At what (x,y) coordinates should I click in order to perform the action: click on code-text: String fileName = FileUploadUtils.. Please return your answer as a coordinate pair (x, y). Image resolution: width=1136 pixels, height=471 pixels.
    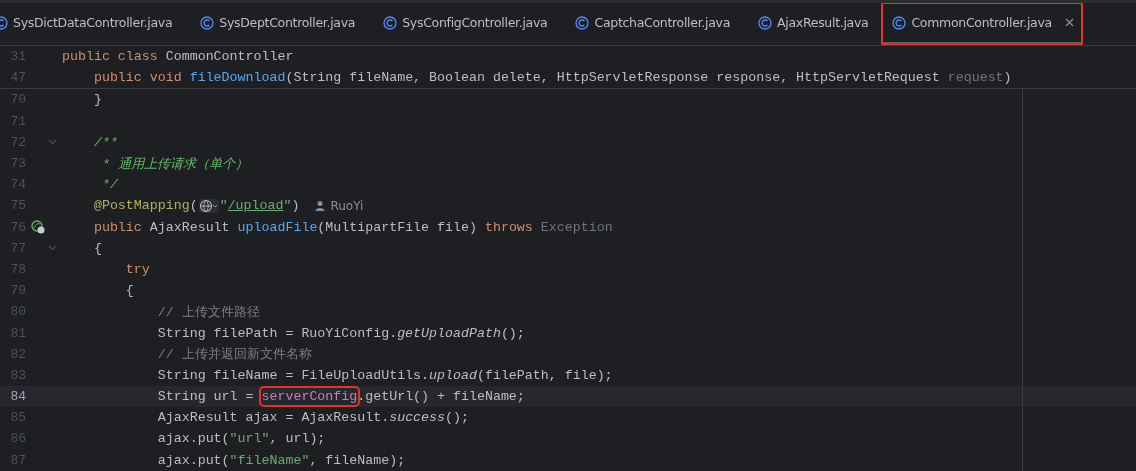
    Looking at the image, I should click on (293, 375).